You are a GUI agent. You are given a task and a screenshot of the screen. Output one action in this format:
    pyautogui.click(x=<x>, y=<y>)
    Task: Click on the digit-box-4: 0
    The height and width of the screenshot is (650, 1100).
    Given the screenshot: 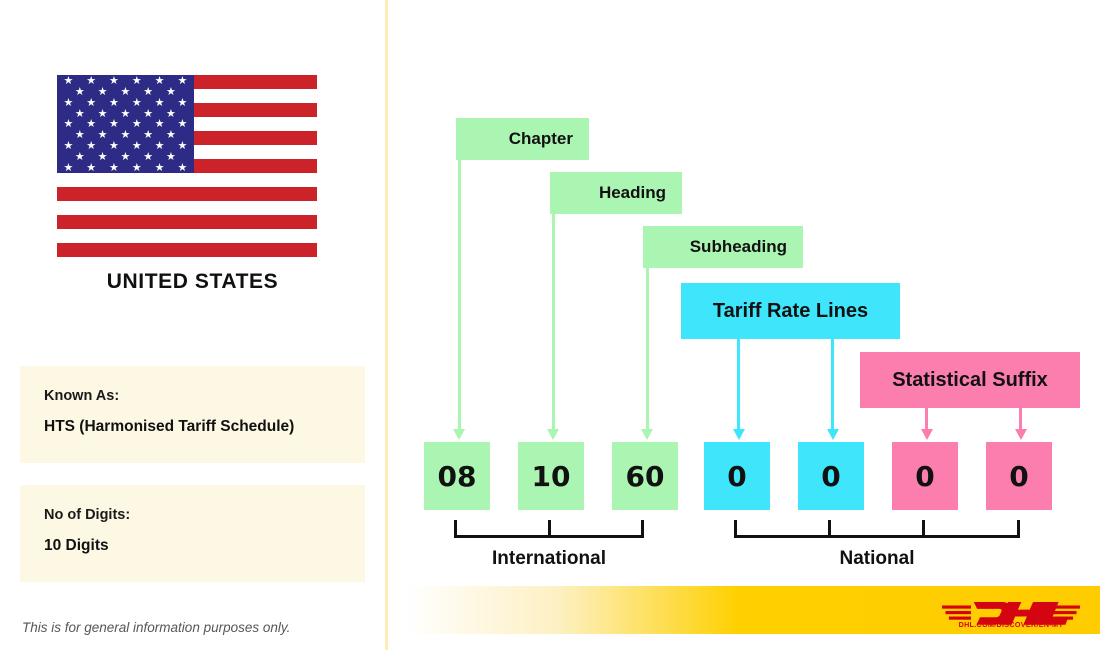 What is the action you would take?
    pyautogui.click(x=737, y=476)
    